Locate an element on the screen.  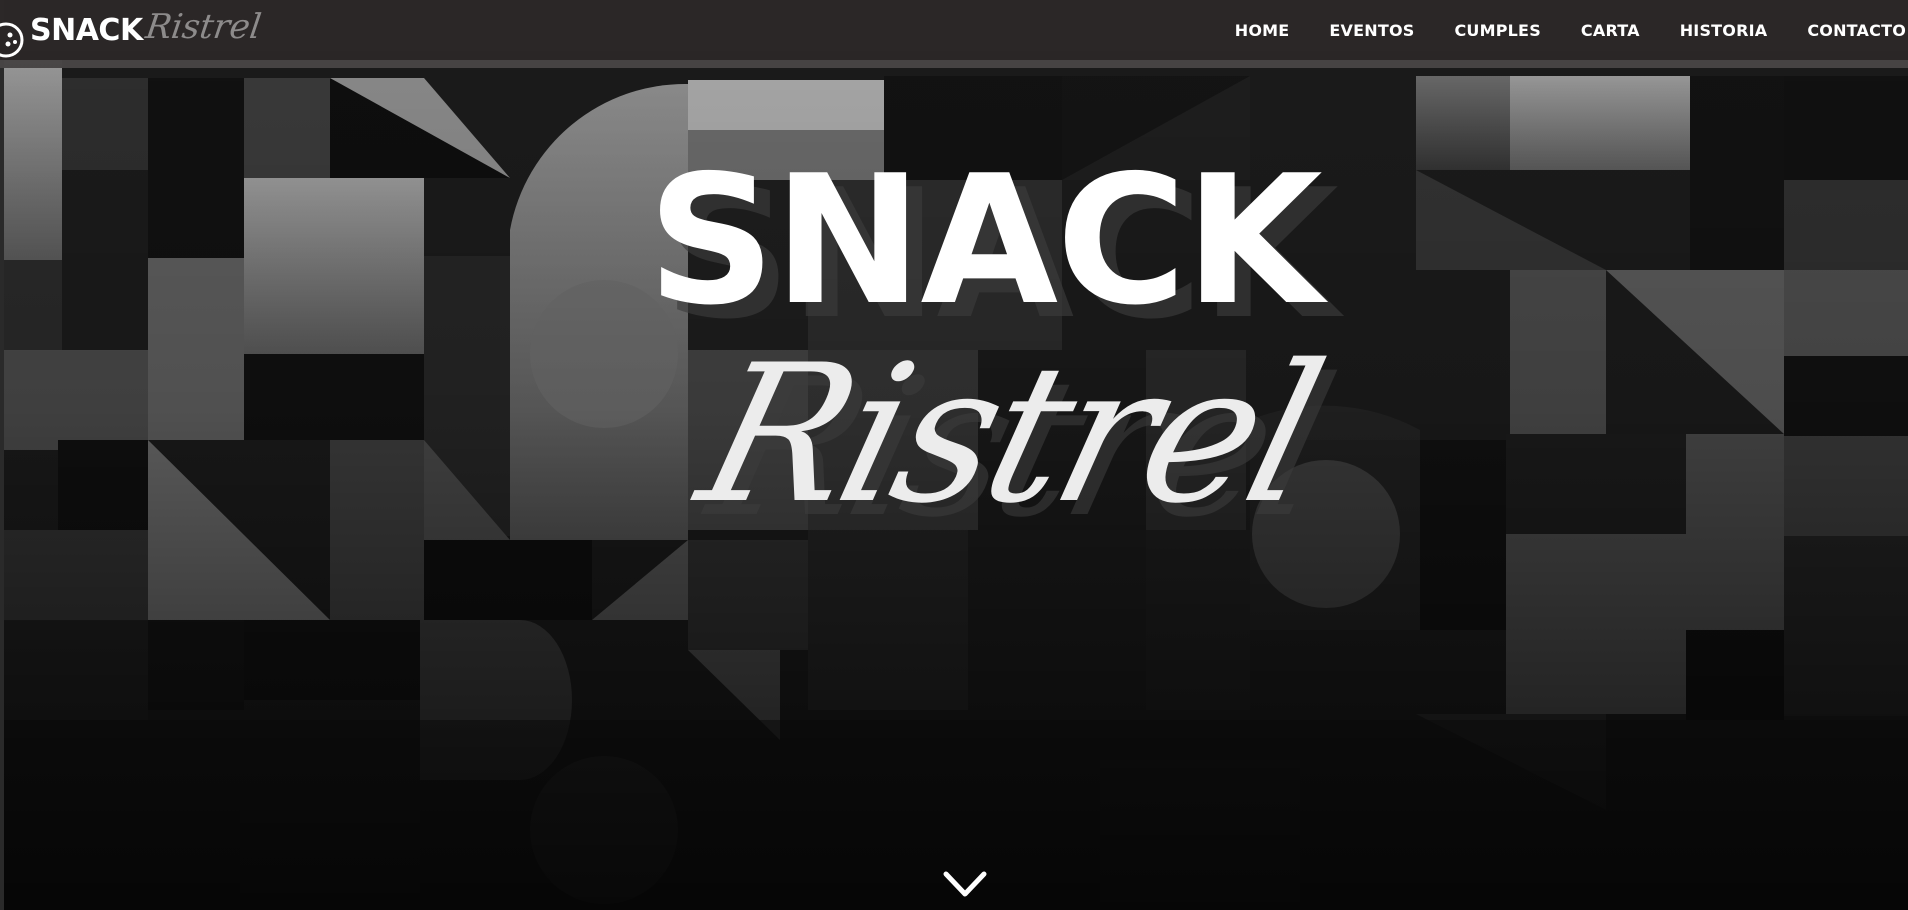
site-logo: SNACK Ristrel is located at coordinates (132, 34).